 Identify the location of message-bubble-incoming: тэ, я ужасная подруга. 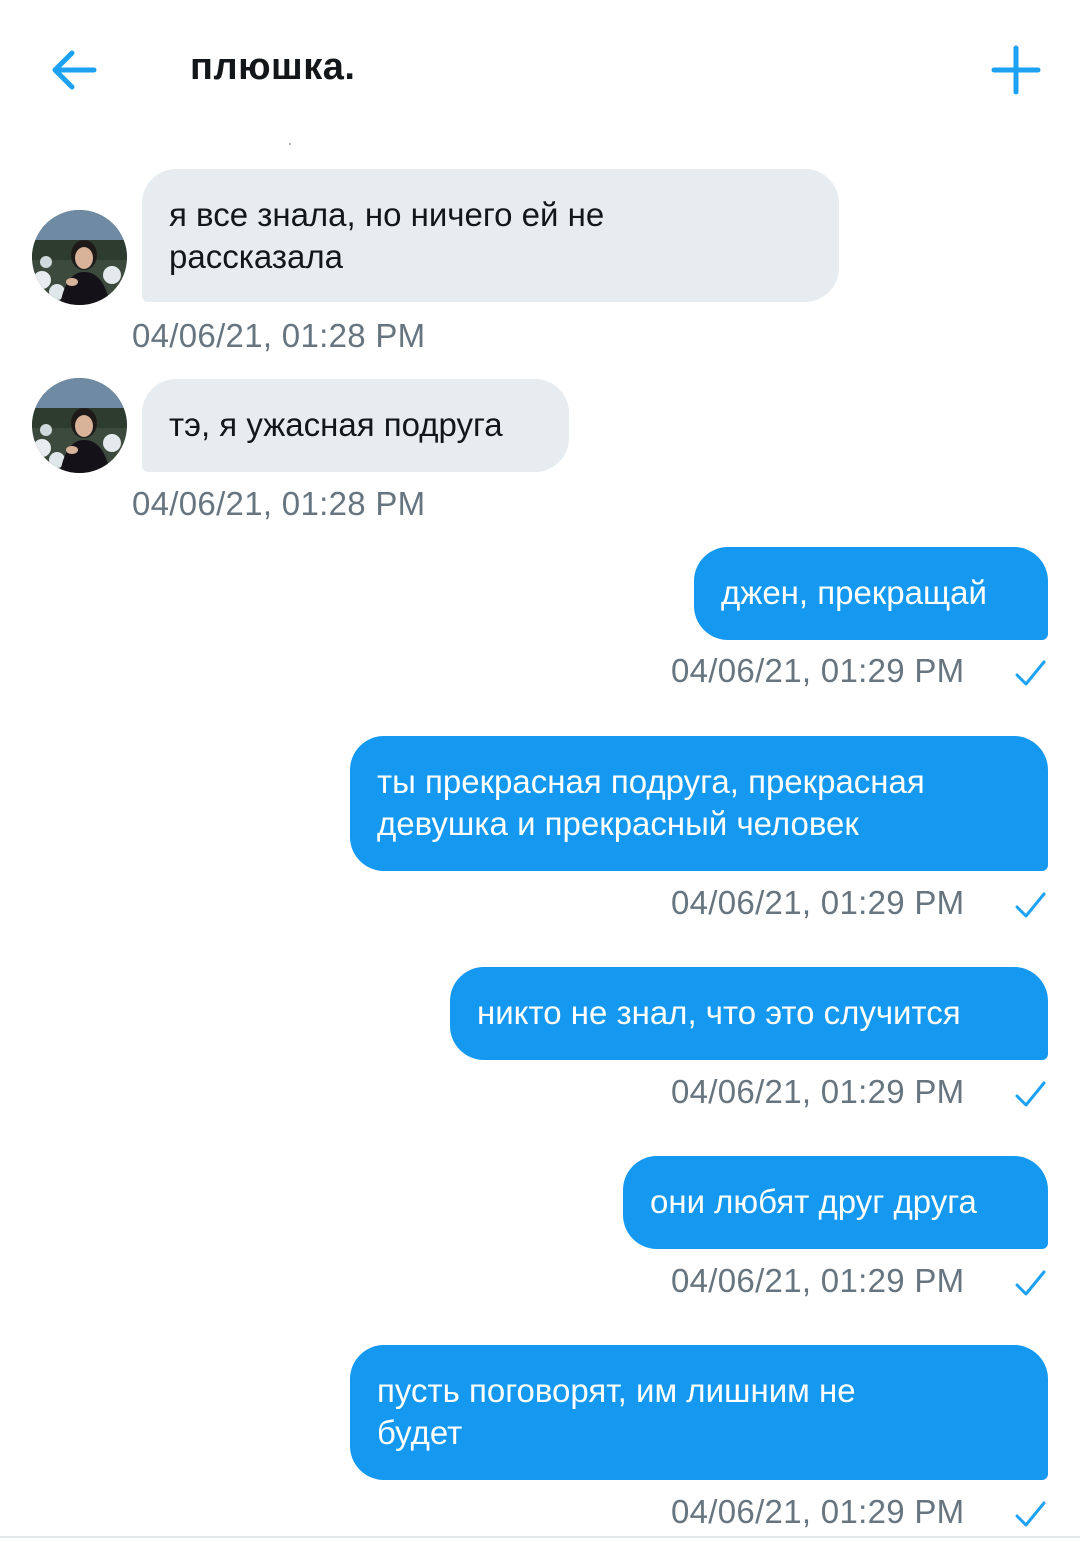
(355, 425).